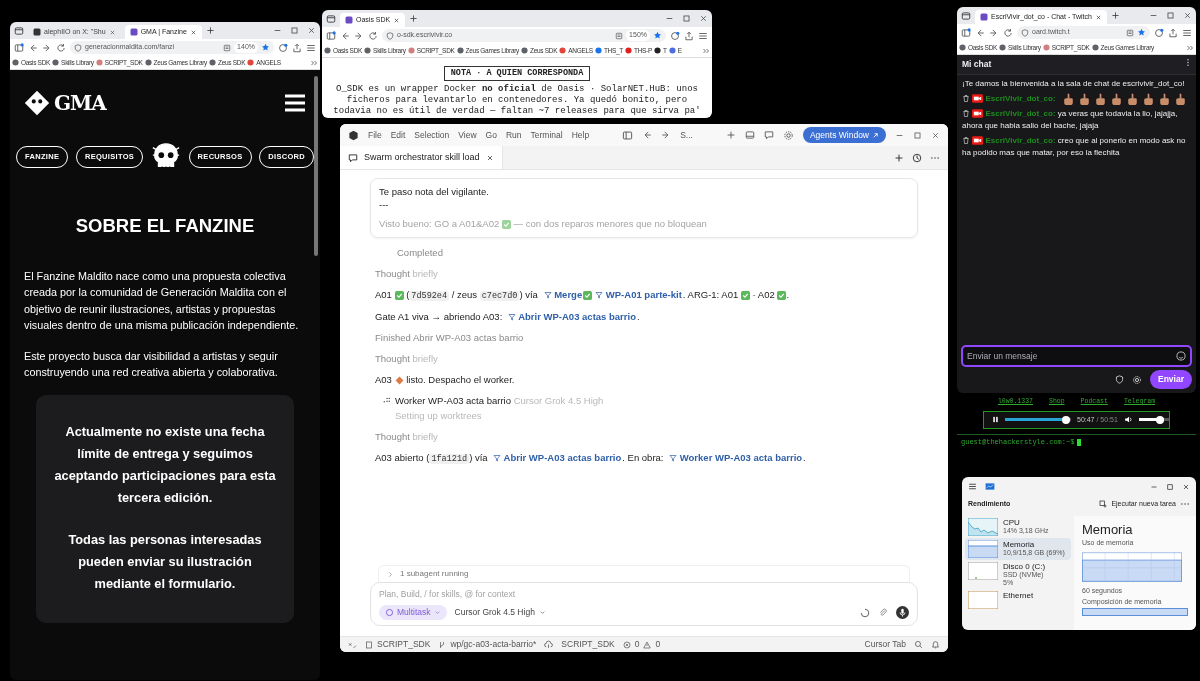  What do you see at coordinates (844, 135) in the screenshot?
I see `agents-window-button: Agents Window` at bounding box center [844, 135].